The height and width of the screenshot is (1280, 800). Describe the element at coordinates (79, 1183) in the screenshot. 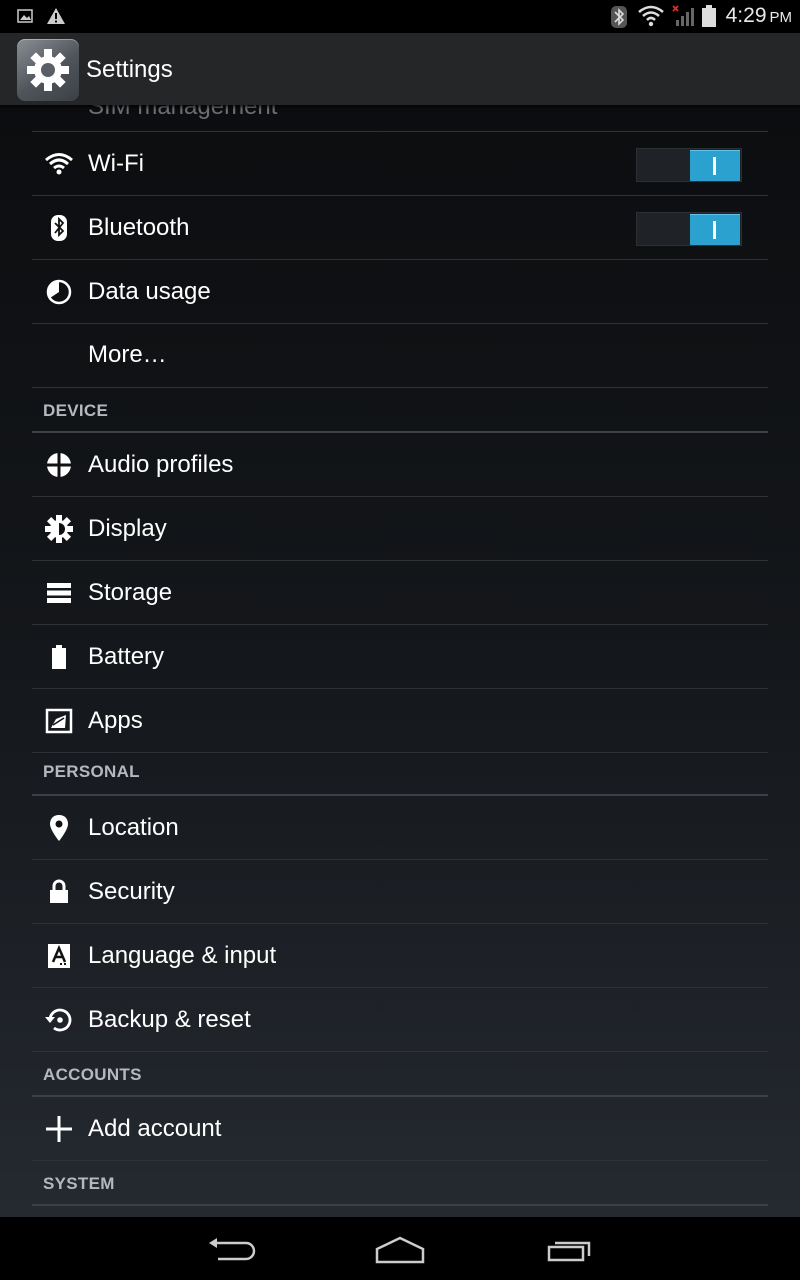

I see `section-label: SYSTEM` at that location.